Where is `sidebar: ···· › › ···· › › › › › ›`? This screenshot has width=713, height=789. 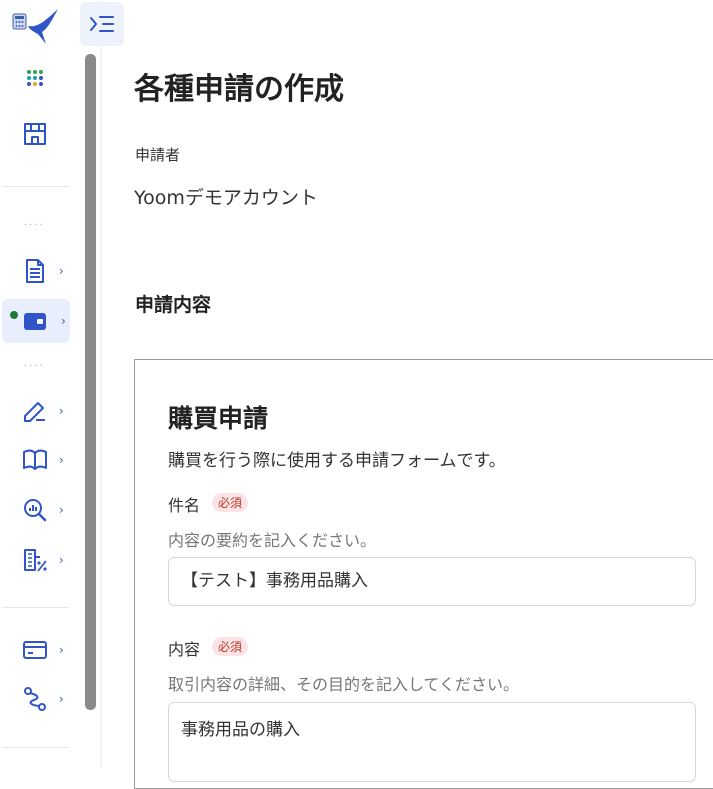 sidebar: ···· › › ···· › › › › › › is located at coordinates (41, 384).